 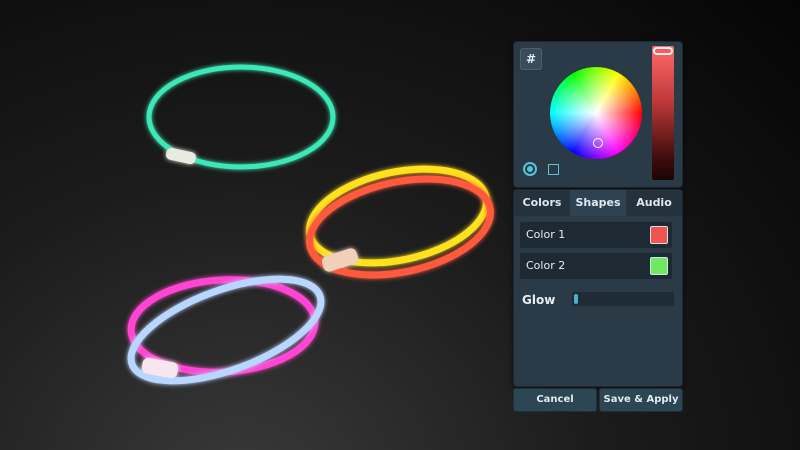 I want to click on color-picker-panel: #, so click(x=598, y=114).